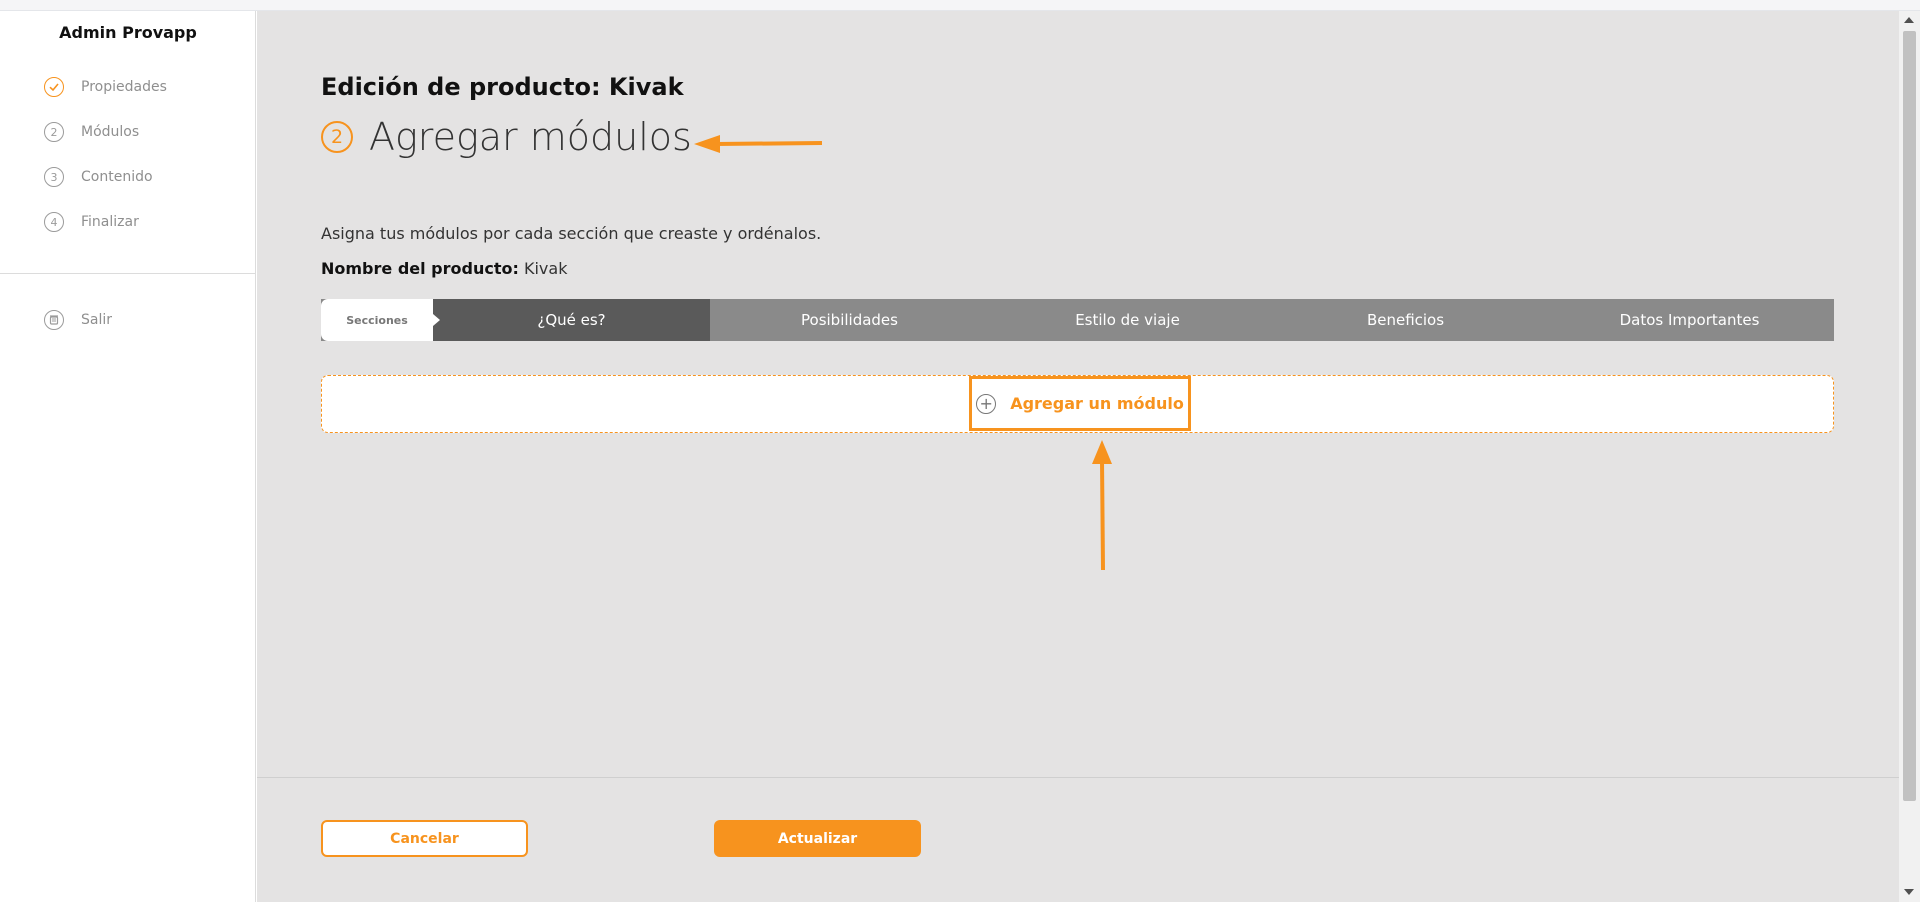 The width and height of the screenshot is (1920, 902). Describe the element at coordinates (54, 177) in the screenshot. I see `step-number-icon: 3` at that location.